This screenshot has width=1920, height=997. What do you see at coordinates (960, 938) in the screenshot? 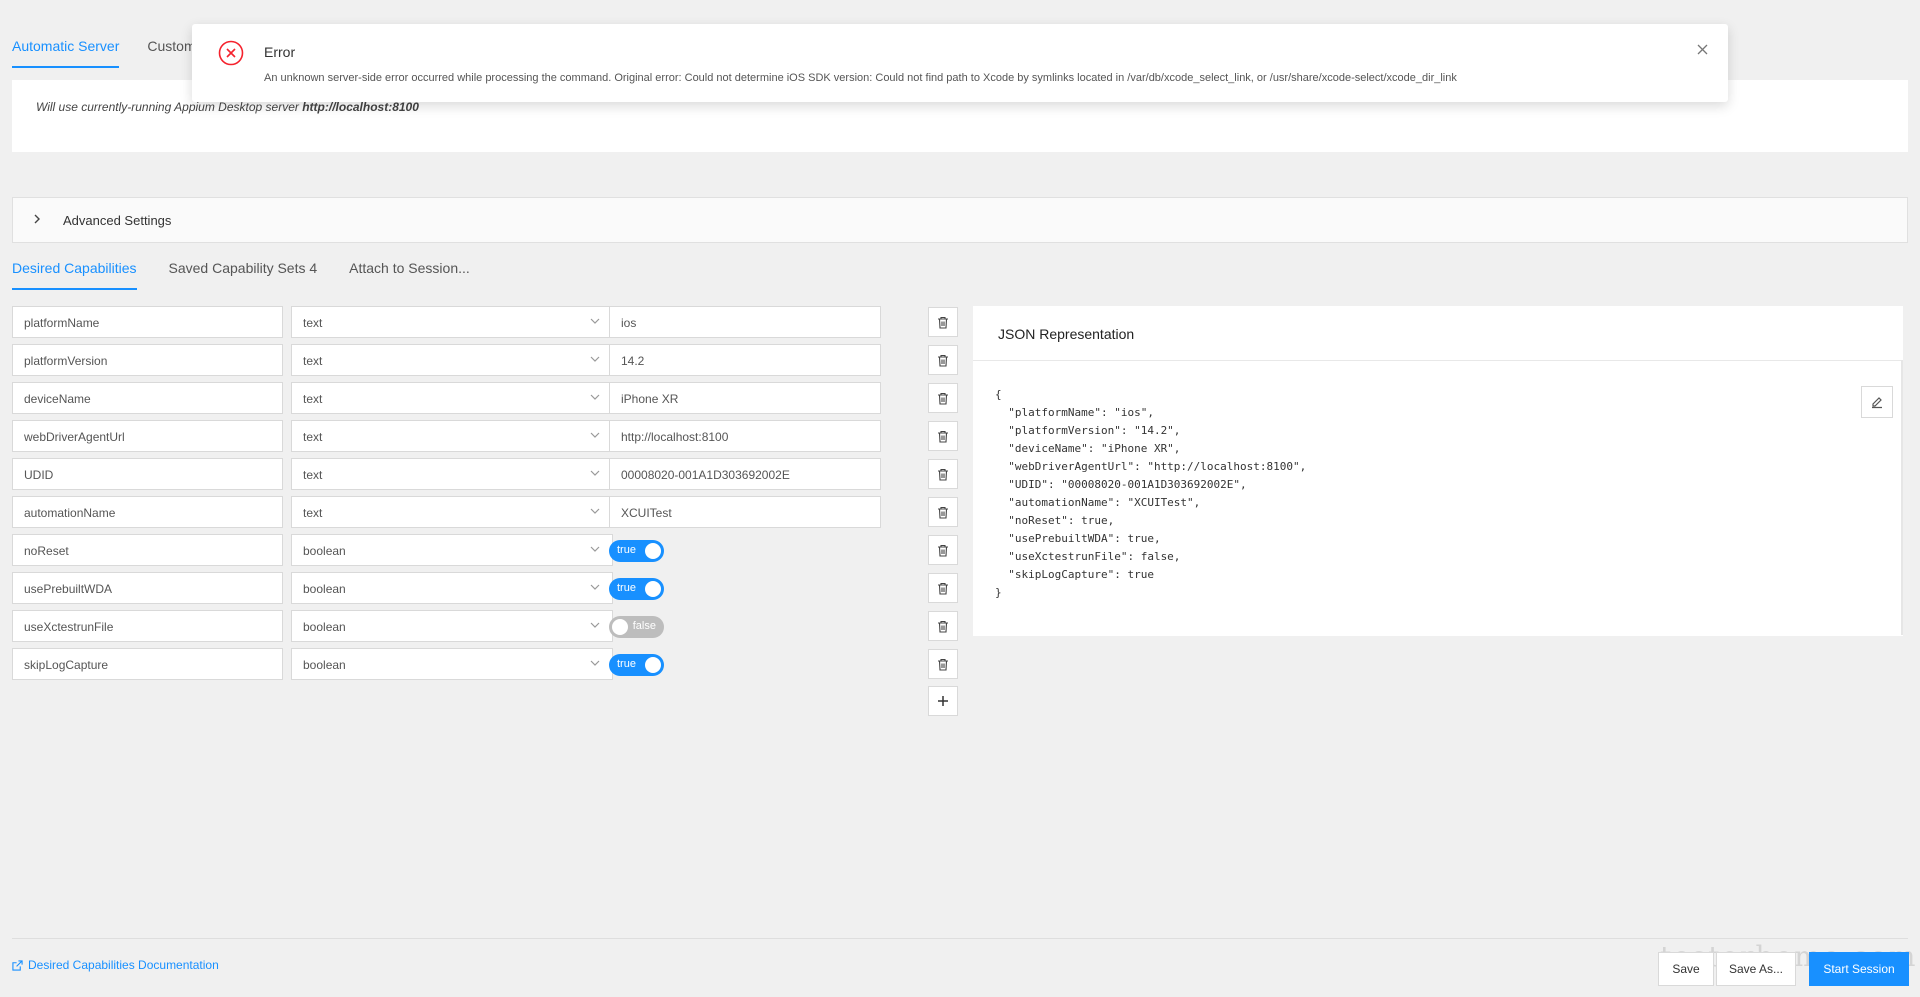
I see `footer-divider` at bounding box center [960, 938].